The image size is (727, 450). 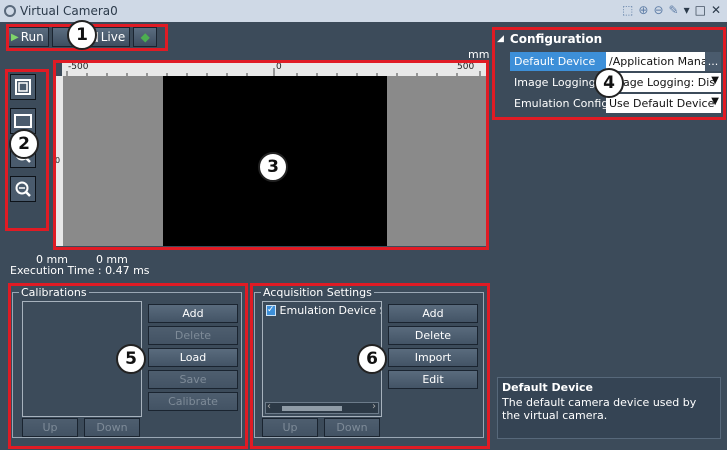 What do you see at coordinates (24, 144) in the screenshot?
I see `callout-badge: 2` at bounding box center [24, 144].